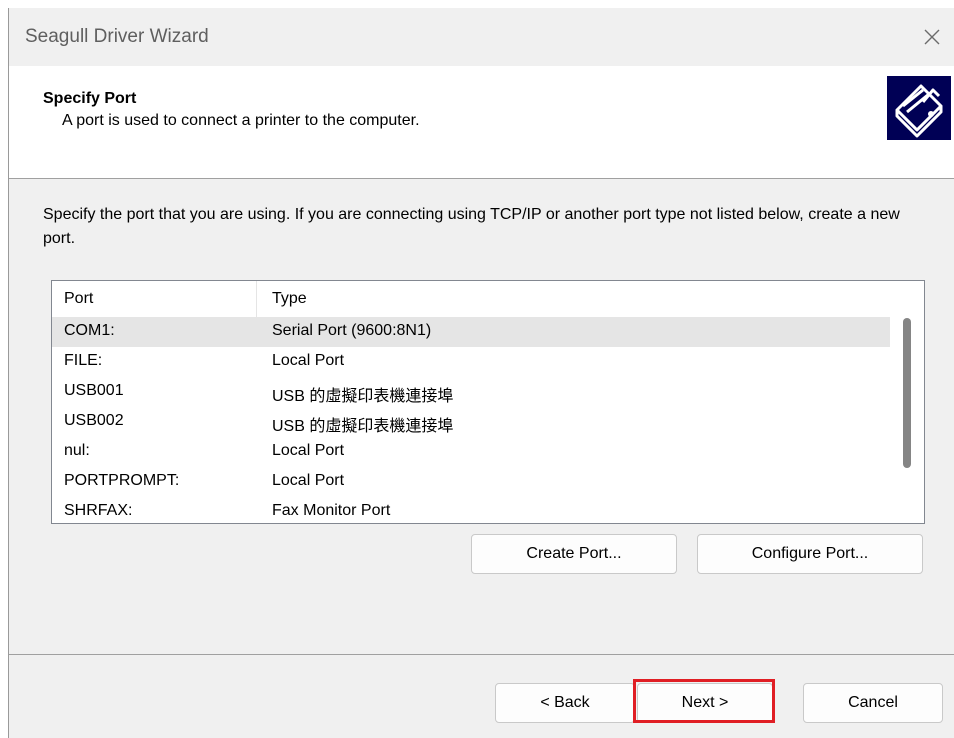 The image size is (954, 738). I want to click on port-name: COM1:, so click(89, 330).